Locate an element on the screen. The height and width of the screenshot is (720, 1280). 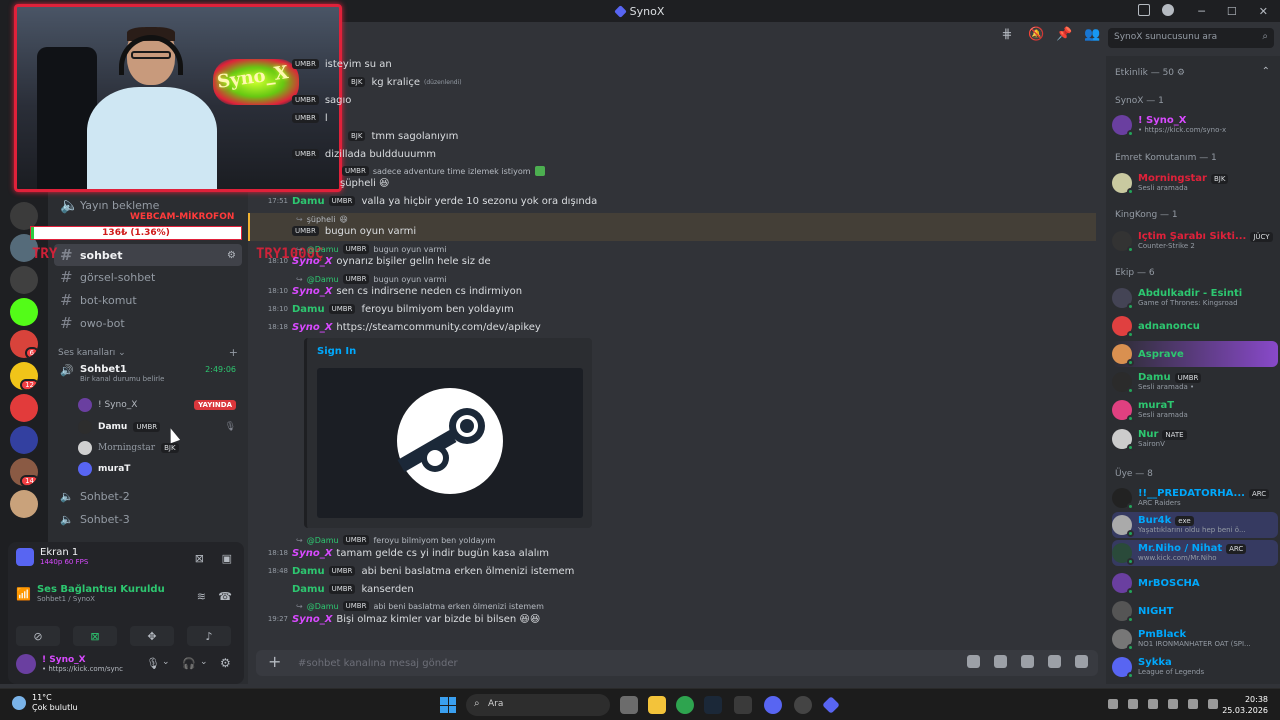
message: BJK tmm sagolanıyım is located at coordinates (403, 136).